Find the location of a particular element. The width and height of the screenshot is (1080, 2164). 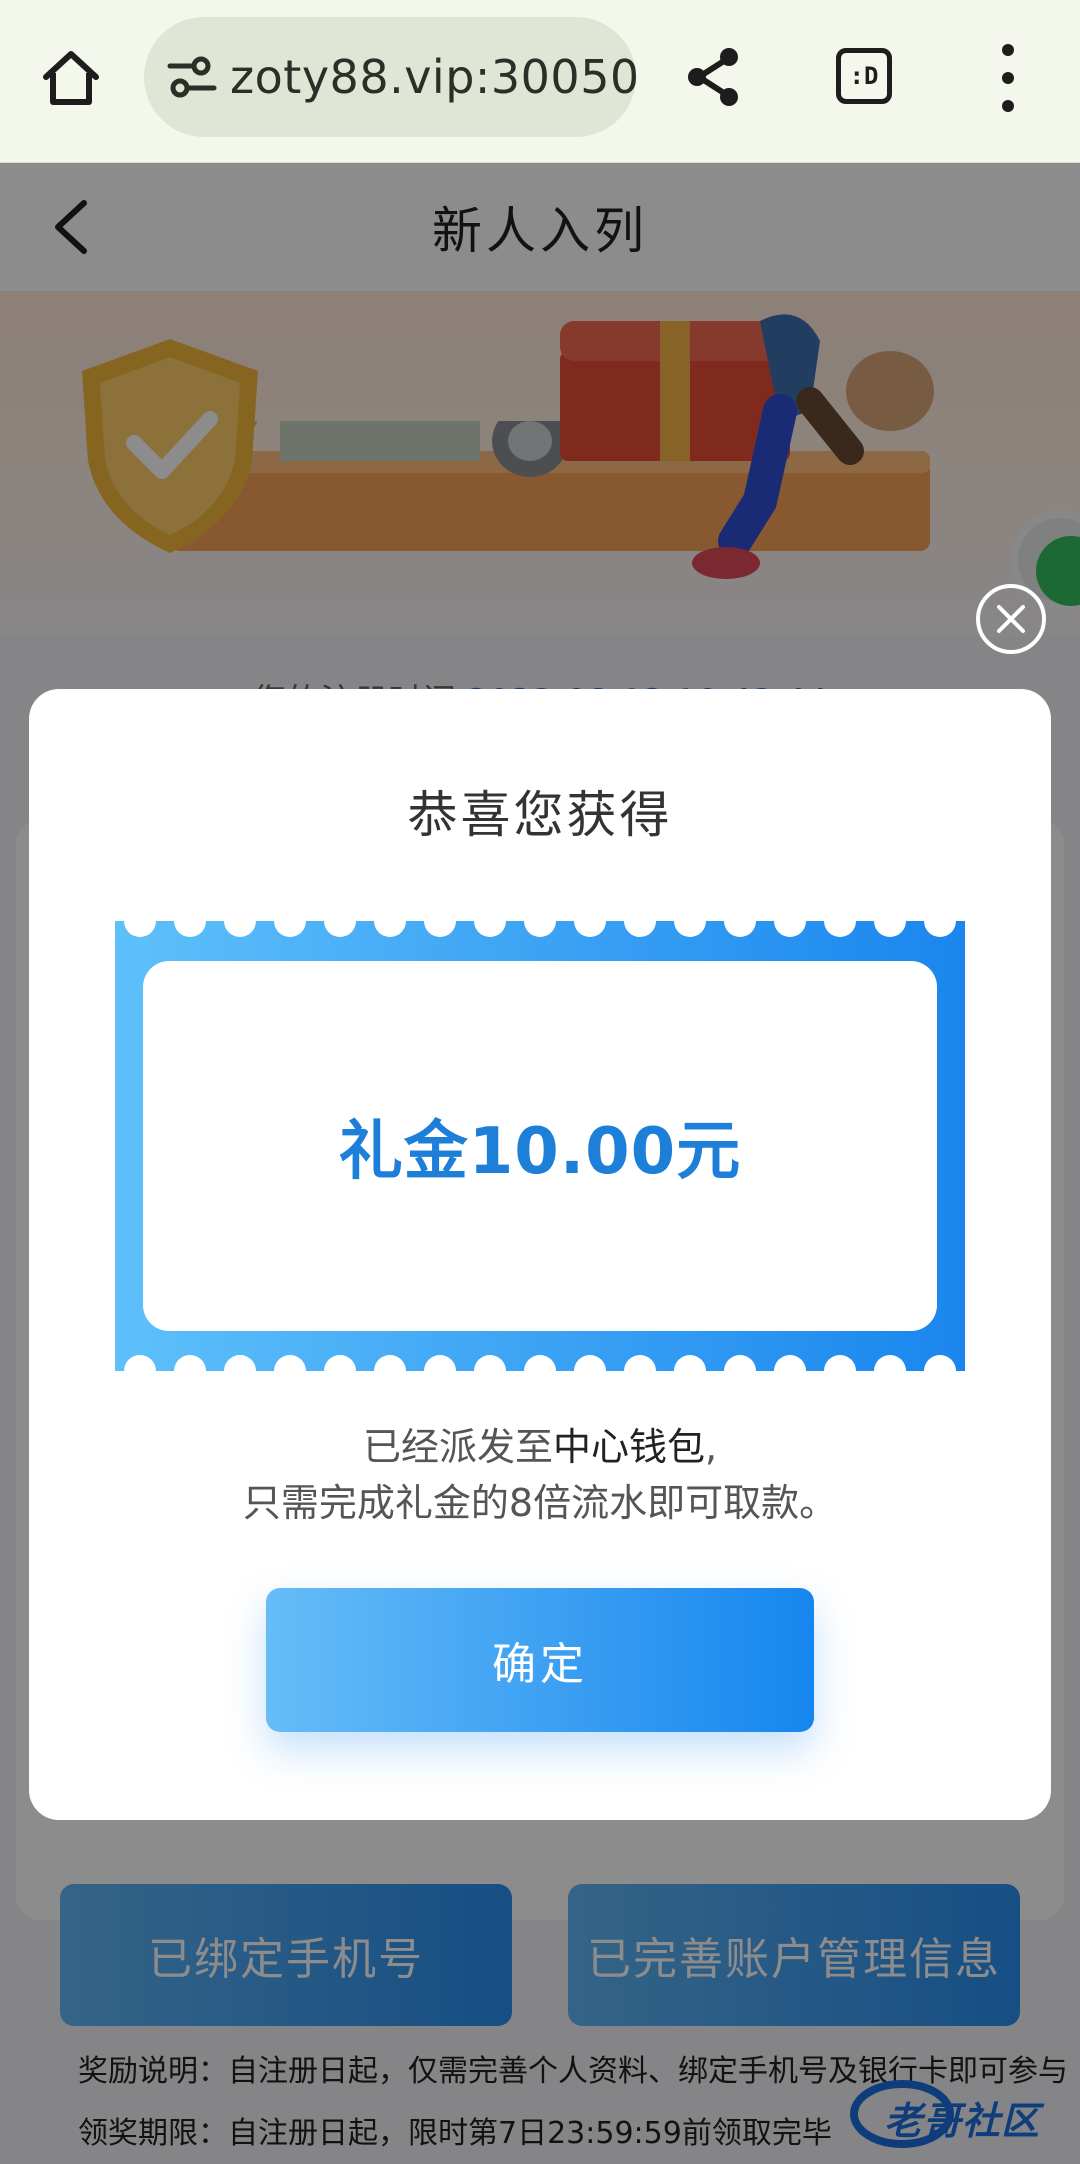

home-icon is located at coordinates (71, 78).